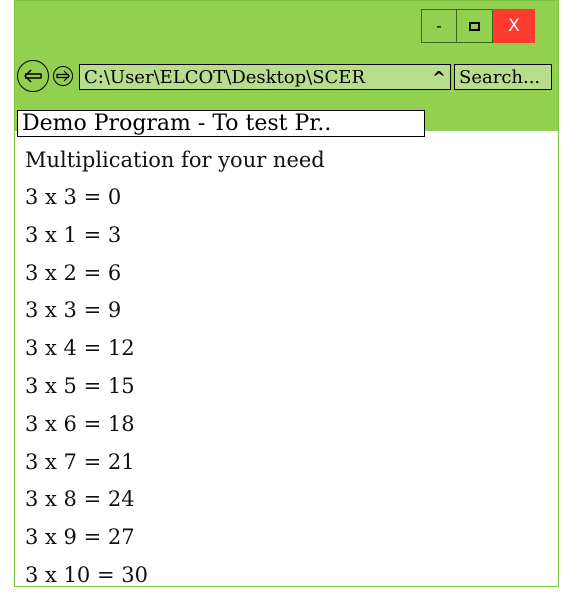  I want to click on minimize-button: -, so click(439, 26).